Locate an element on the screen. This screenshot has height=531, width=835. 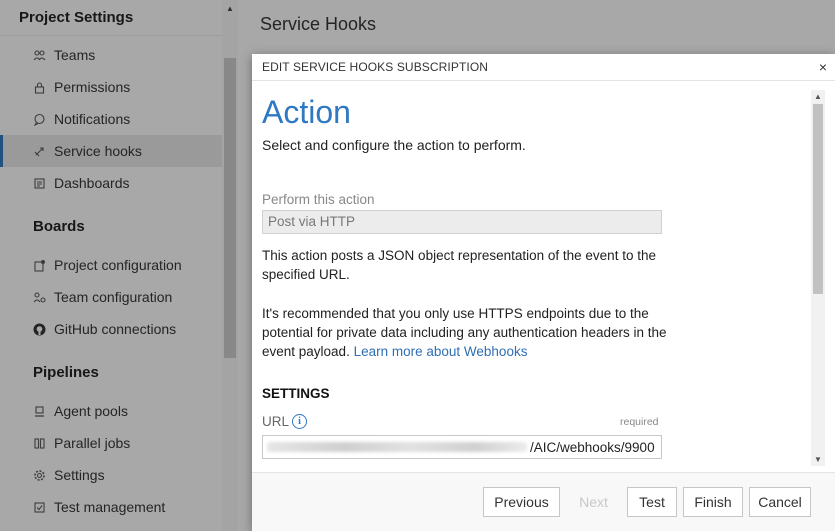
scrollbar-thumb is located at coordinates (818, 199).